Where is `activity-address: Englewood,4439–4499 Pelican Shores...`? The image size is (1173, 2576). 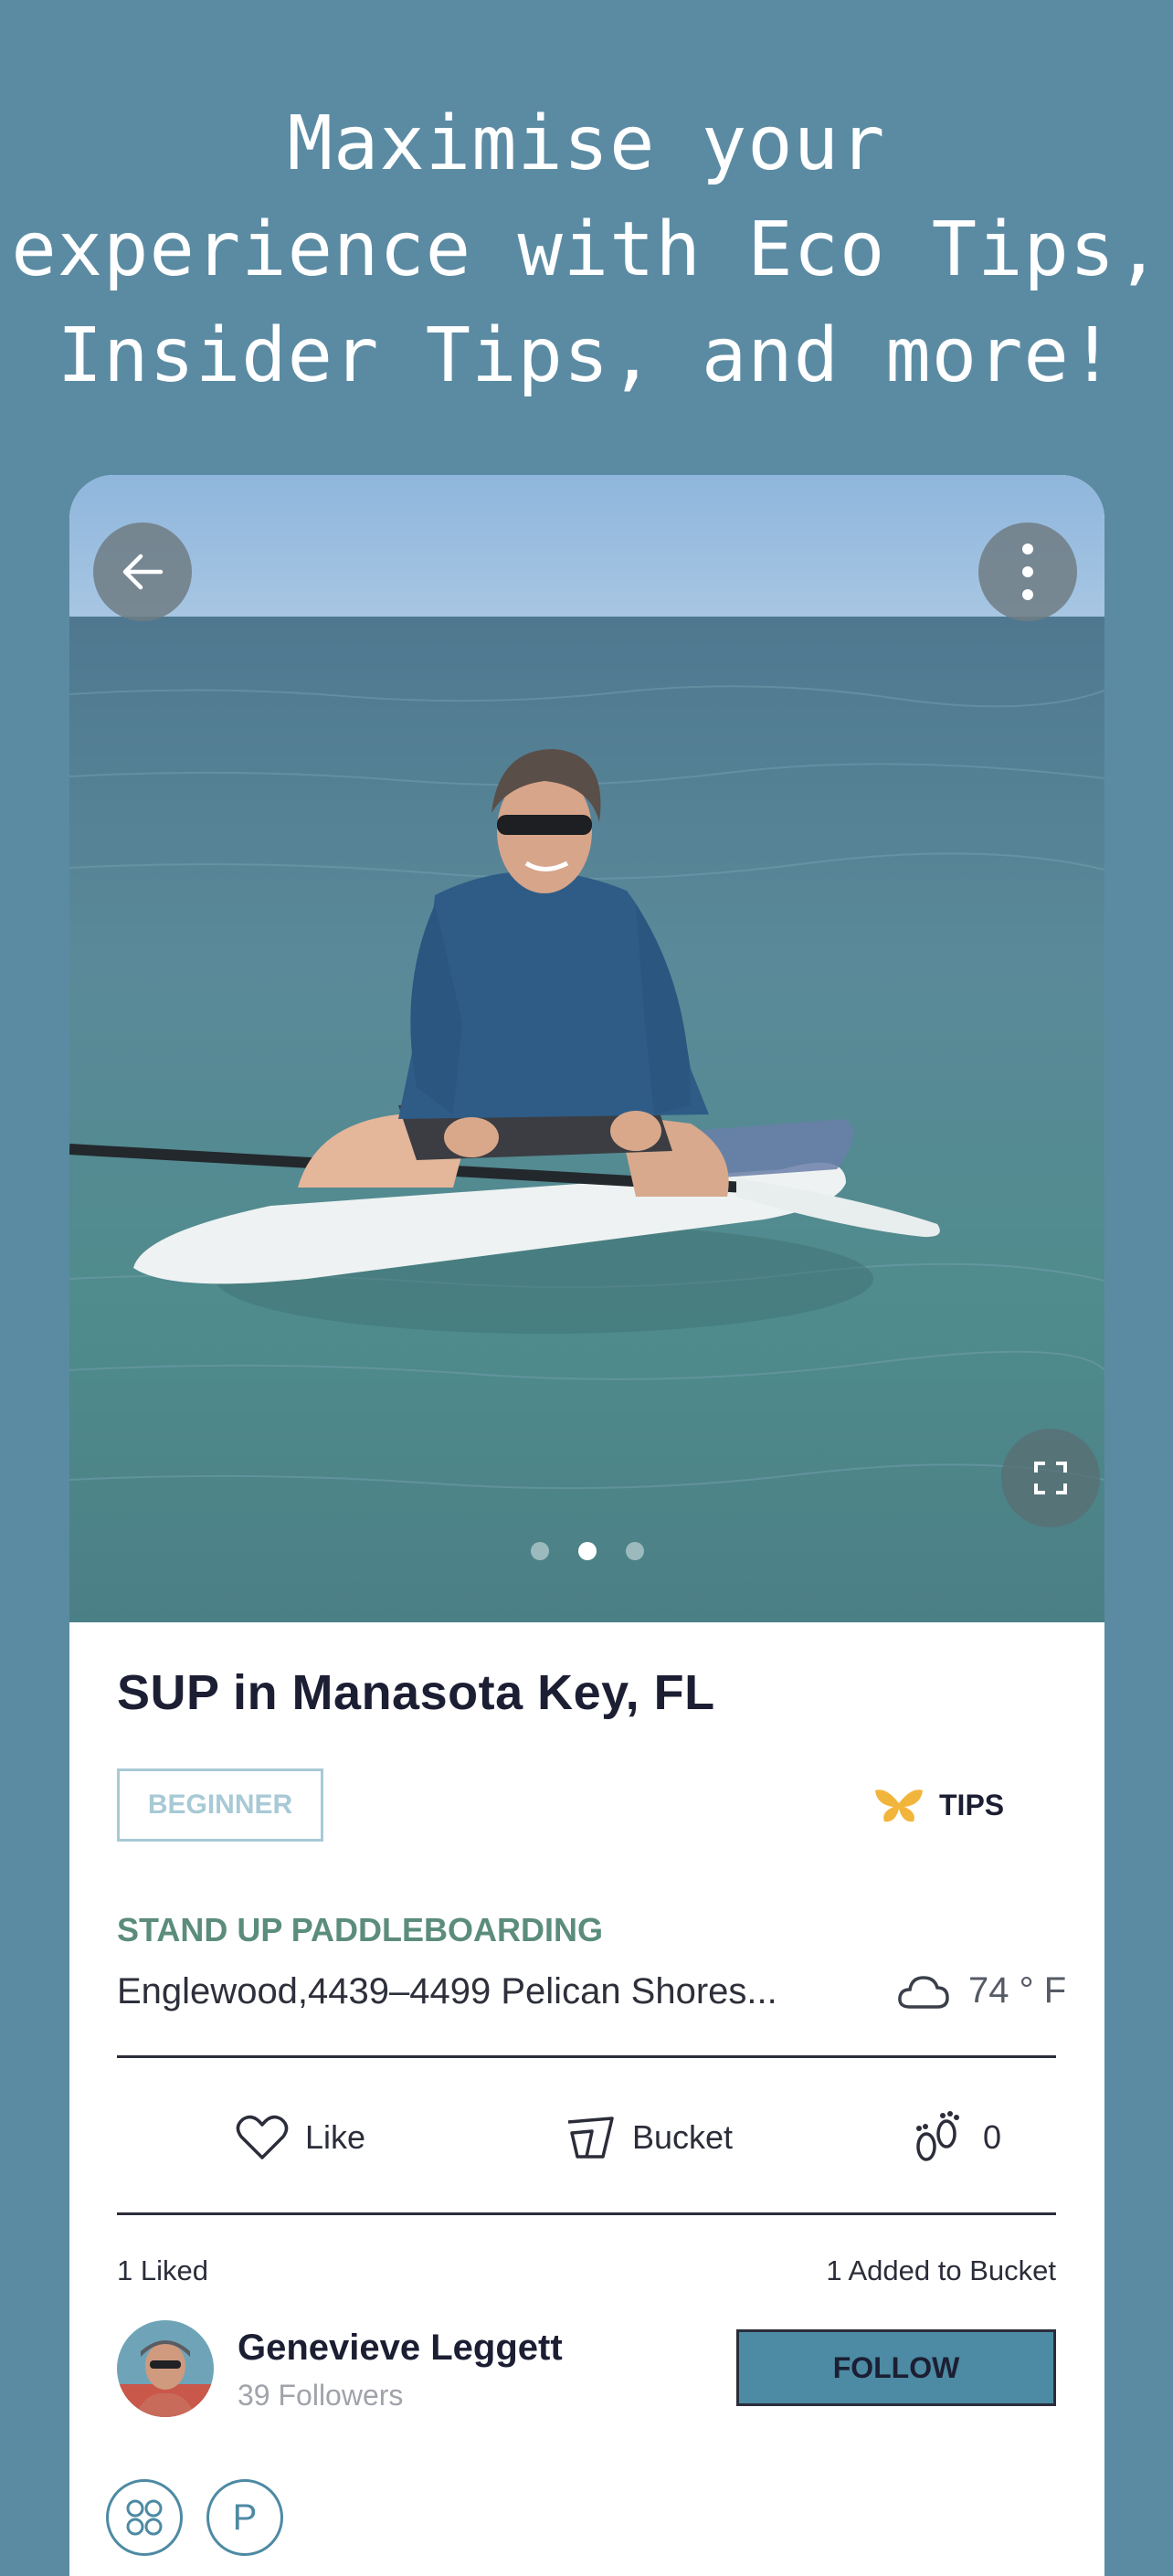
activity-address: Englewood,4439–4499 Pelican Shores... is located at coordinates (510, 1991).